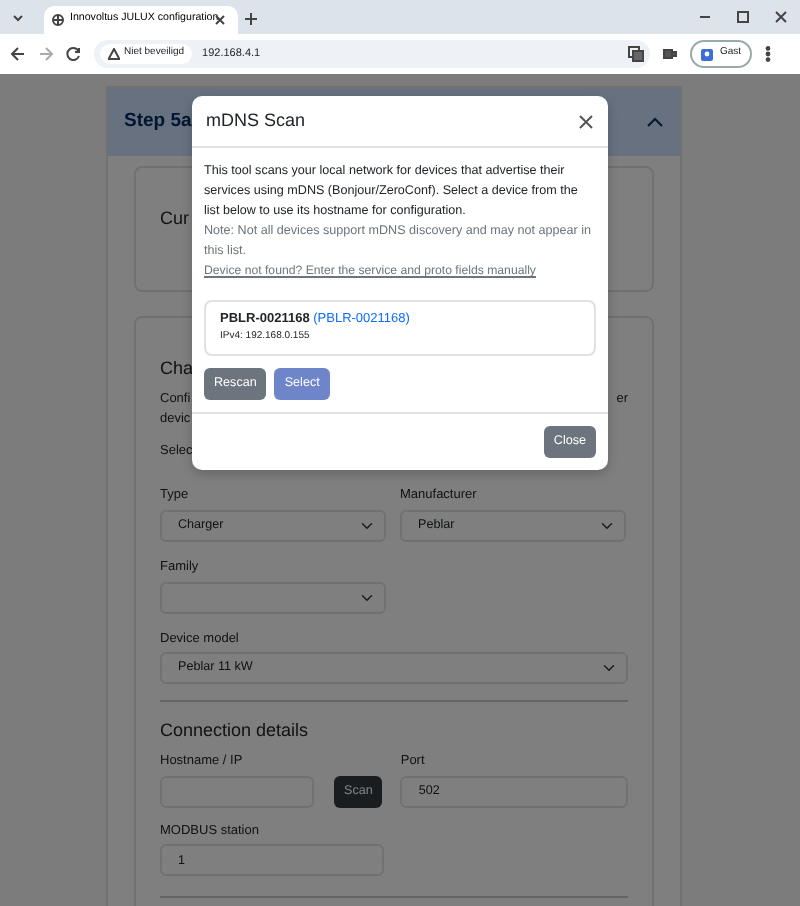  Describe the element at coordinates (655, 122) in the screenshot. I see `chevron-up-icon` at that location.